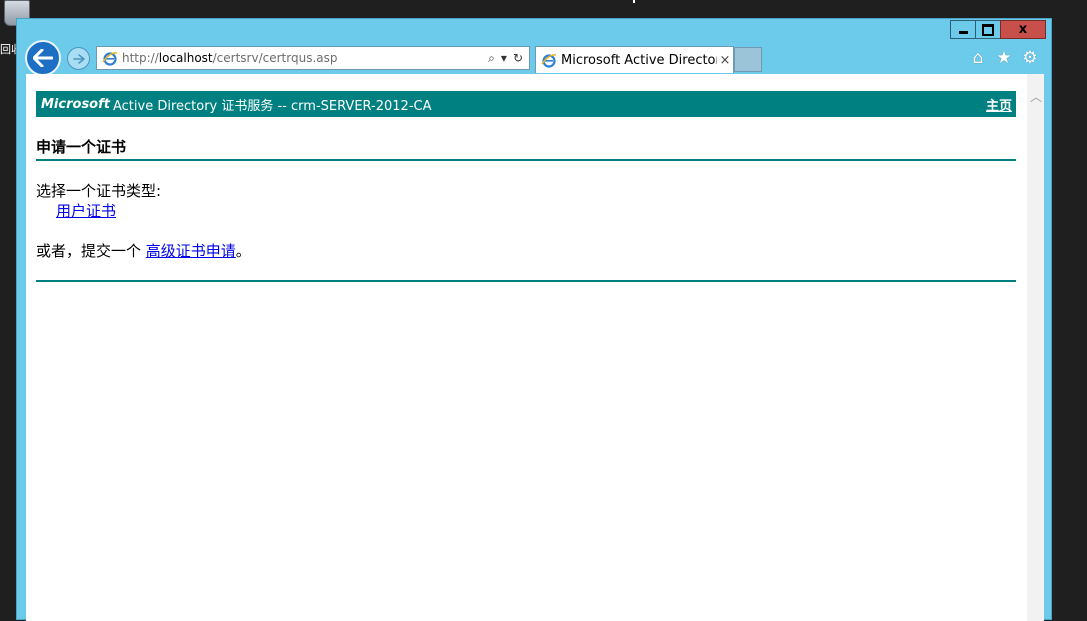  Describe the element at coordinates (978, 58) in the screenshot. I see `home-icon: ⌂` at that location.